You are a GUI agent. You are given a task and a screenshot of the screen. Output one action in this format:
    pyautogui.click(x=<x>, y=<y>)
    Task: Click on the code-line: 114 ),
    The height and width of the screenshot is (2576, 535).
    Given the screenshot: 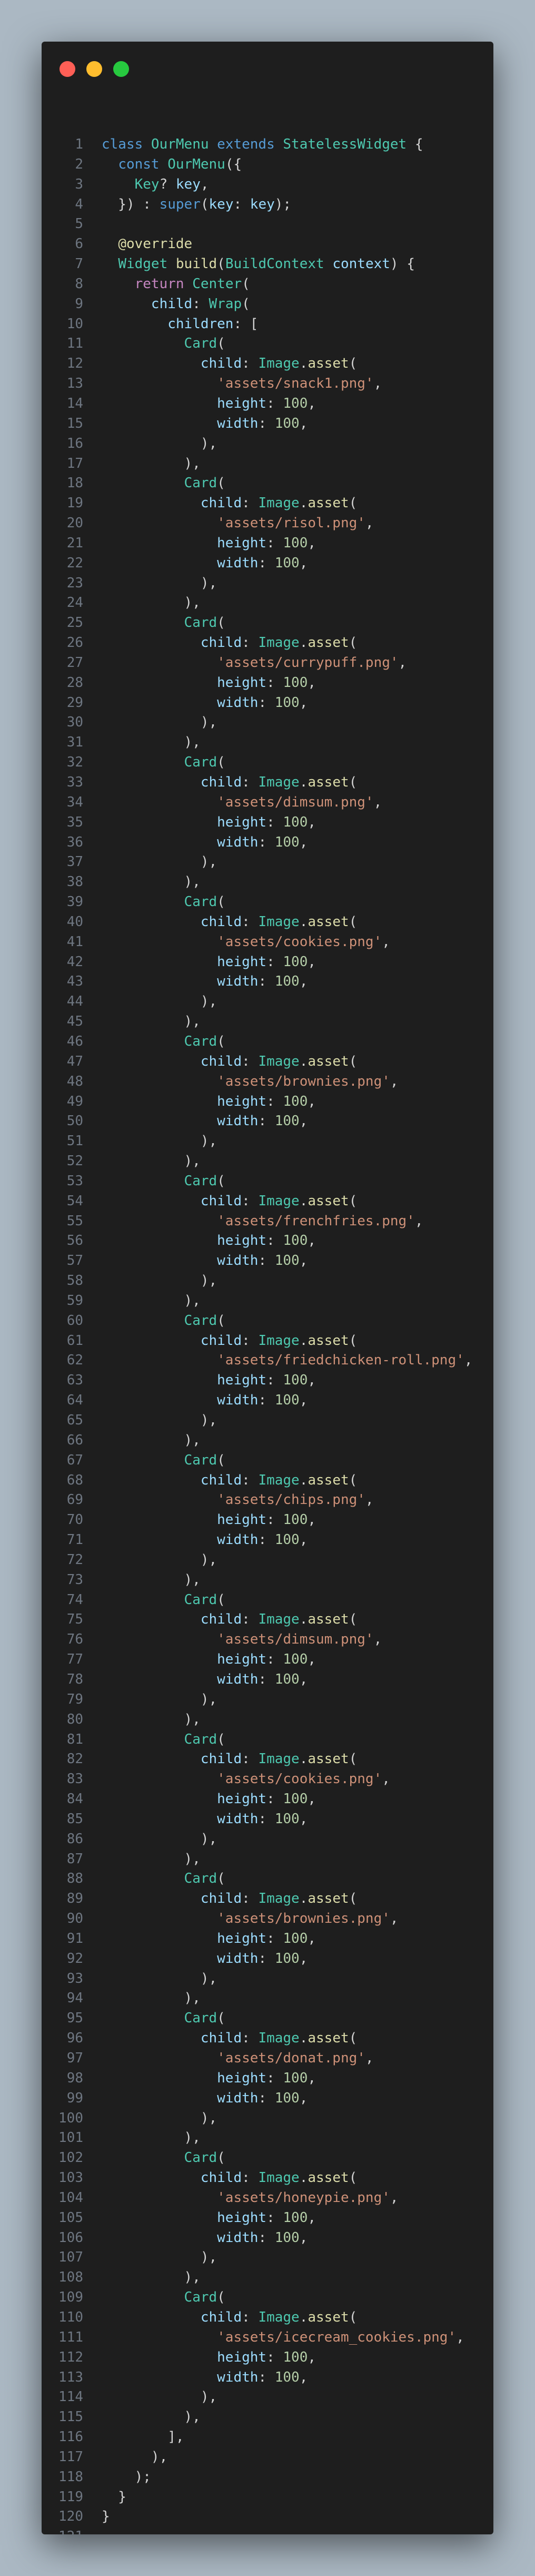 What is the action you would take?
    pyautogui.click(x=267, y=2397)
    